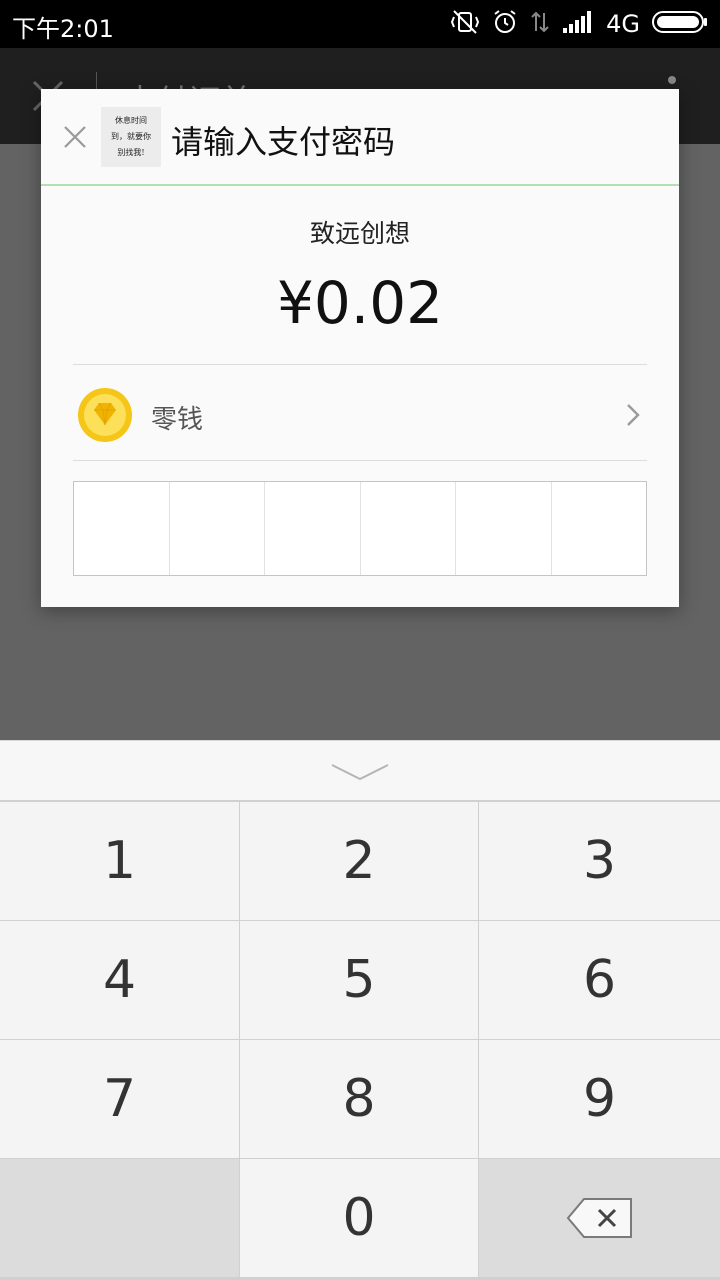 The image size is (720, 1280). I want to click on password-input, so click(360, 528).